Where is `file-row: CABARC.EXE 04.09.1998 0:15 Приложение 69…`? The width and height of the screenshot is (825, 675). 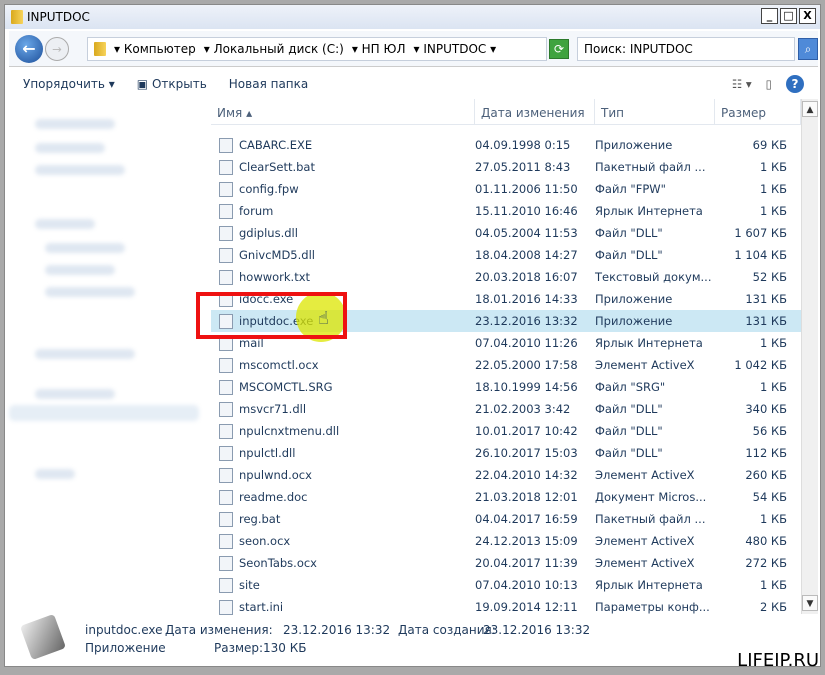
file-row: CABARC.EXE 04.09.1998 0:15 Приложение 69… is located at coordinates (506, 145).